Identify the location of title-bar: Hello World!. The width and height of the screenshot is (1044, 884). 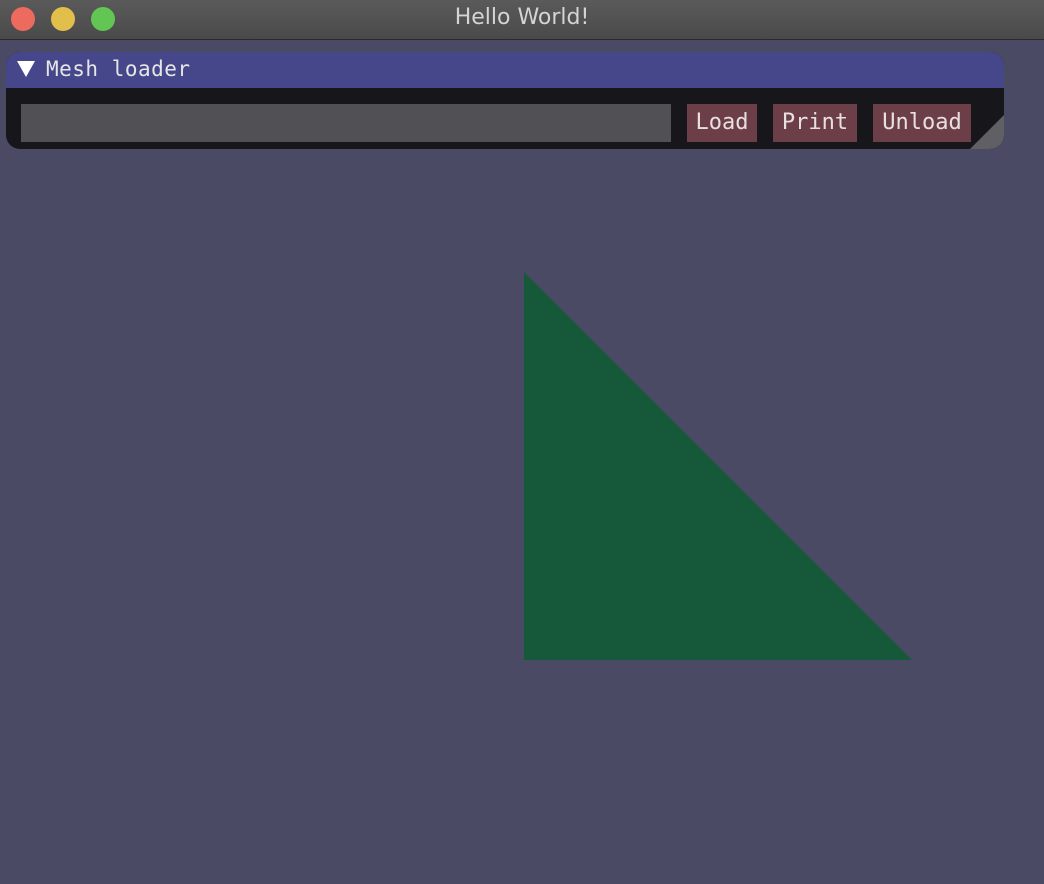
(522, 20).